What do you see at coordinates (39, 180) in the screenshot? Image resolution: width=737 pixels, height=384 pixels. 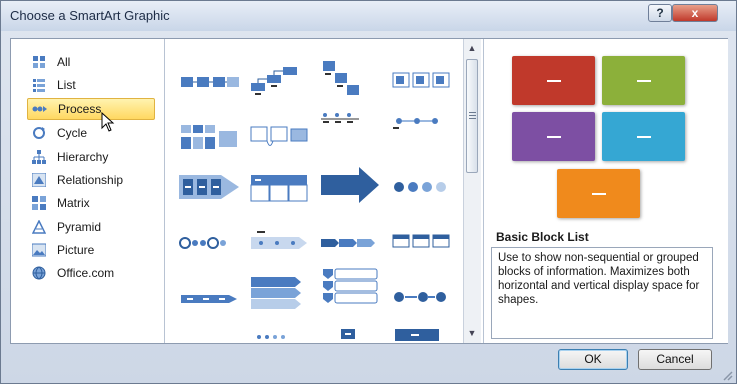 I see `relationship-icon` at bounding box center [39, 180].